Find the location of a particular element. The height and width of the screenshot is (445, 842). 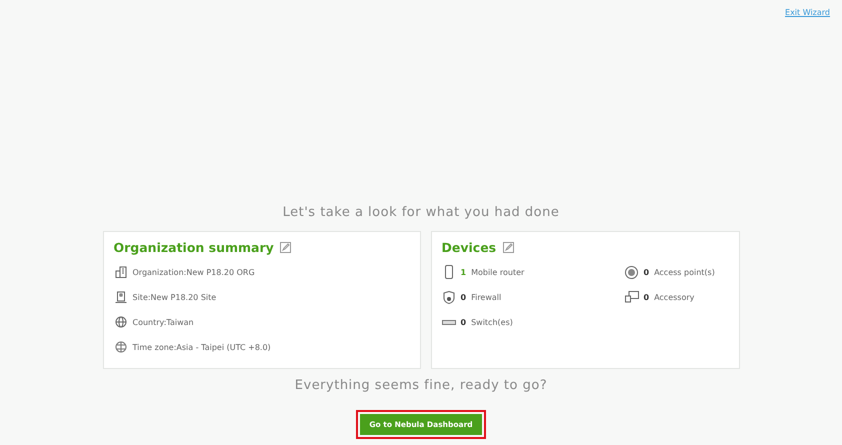

summary-text: Site:New P18.20 Site is located at coordinates (174, 297).